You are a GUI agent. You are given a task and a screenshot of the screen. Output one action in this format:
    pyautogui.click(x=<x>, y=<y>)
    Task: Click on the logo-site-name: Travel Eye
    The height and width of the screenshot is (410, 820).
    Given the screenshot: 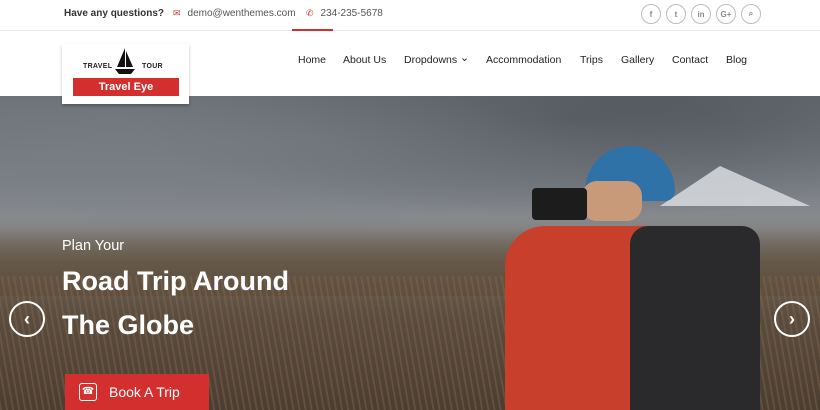 What is the action you would take?
    pyautogui.click(x=126, y=87)
    